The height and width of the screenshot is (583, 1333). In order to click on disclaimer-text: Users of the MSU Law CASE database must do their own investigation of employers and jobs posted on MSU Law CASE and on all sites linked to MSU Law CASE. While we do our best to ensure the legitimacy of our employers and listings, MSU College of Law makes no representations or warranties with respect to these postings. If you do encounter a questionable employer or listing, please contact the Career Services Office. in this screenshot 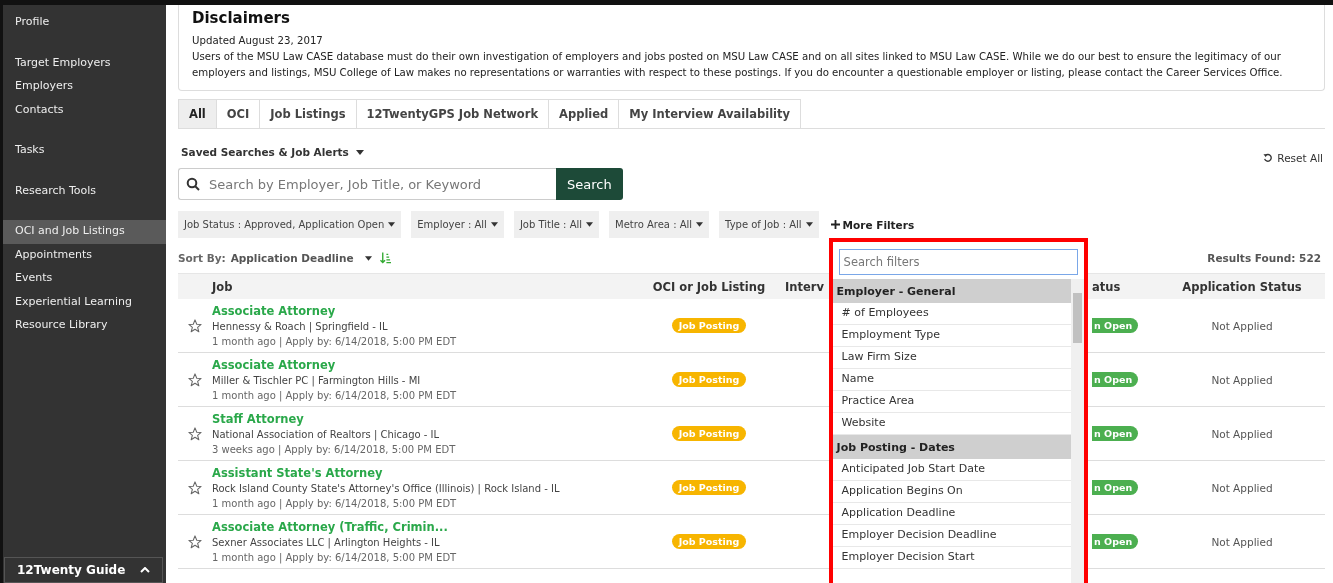, I will do `click(738, 65)`.